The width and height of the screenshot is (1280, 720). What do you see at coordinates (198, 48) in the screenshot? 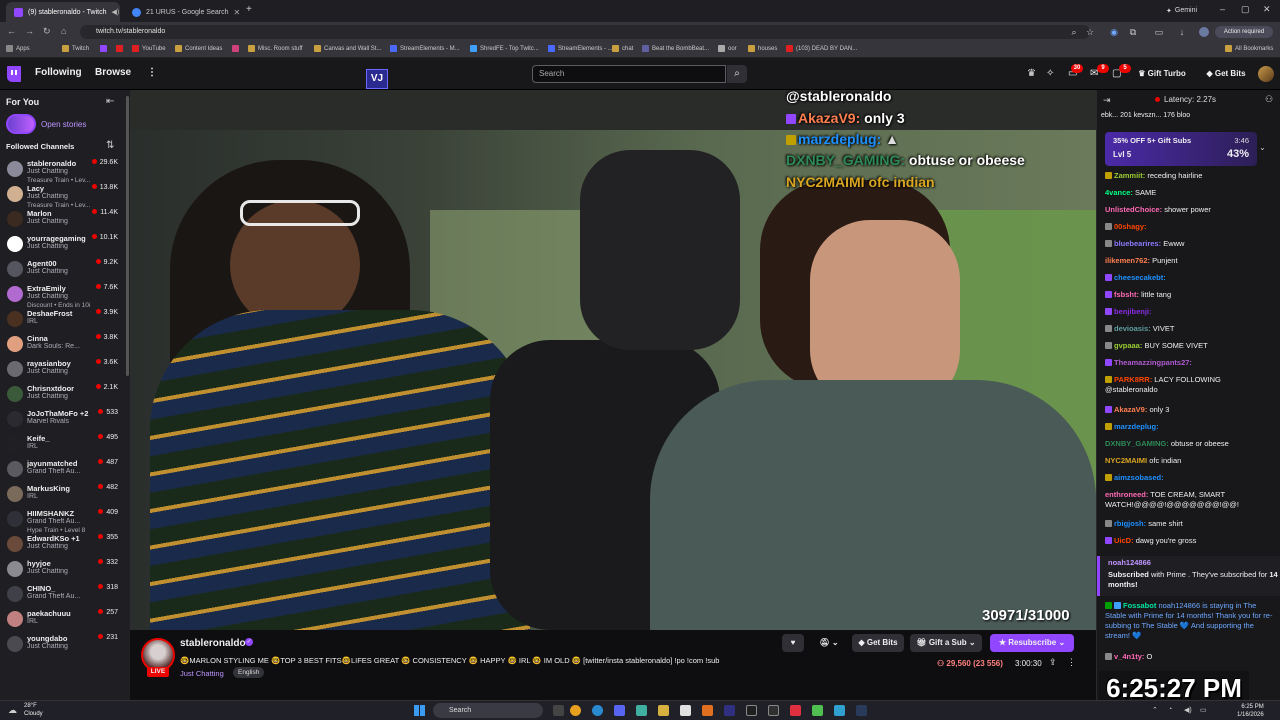
I see `bookmark-content-ideas: Content Ideas` at bounding box center [198, 48].